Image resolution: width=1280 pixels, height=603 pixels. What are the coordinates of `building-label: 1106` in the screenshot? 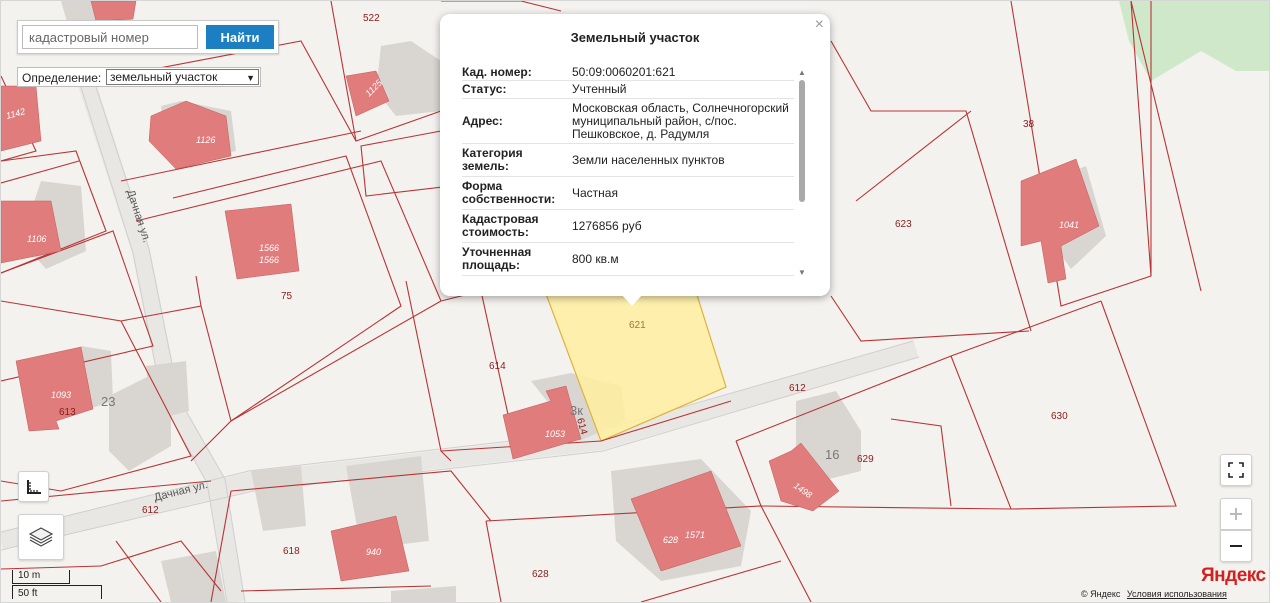 It's located at (36, 239).